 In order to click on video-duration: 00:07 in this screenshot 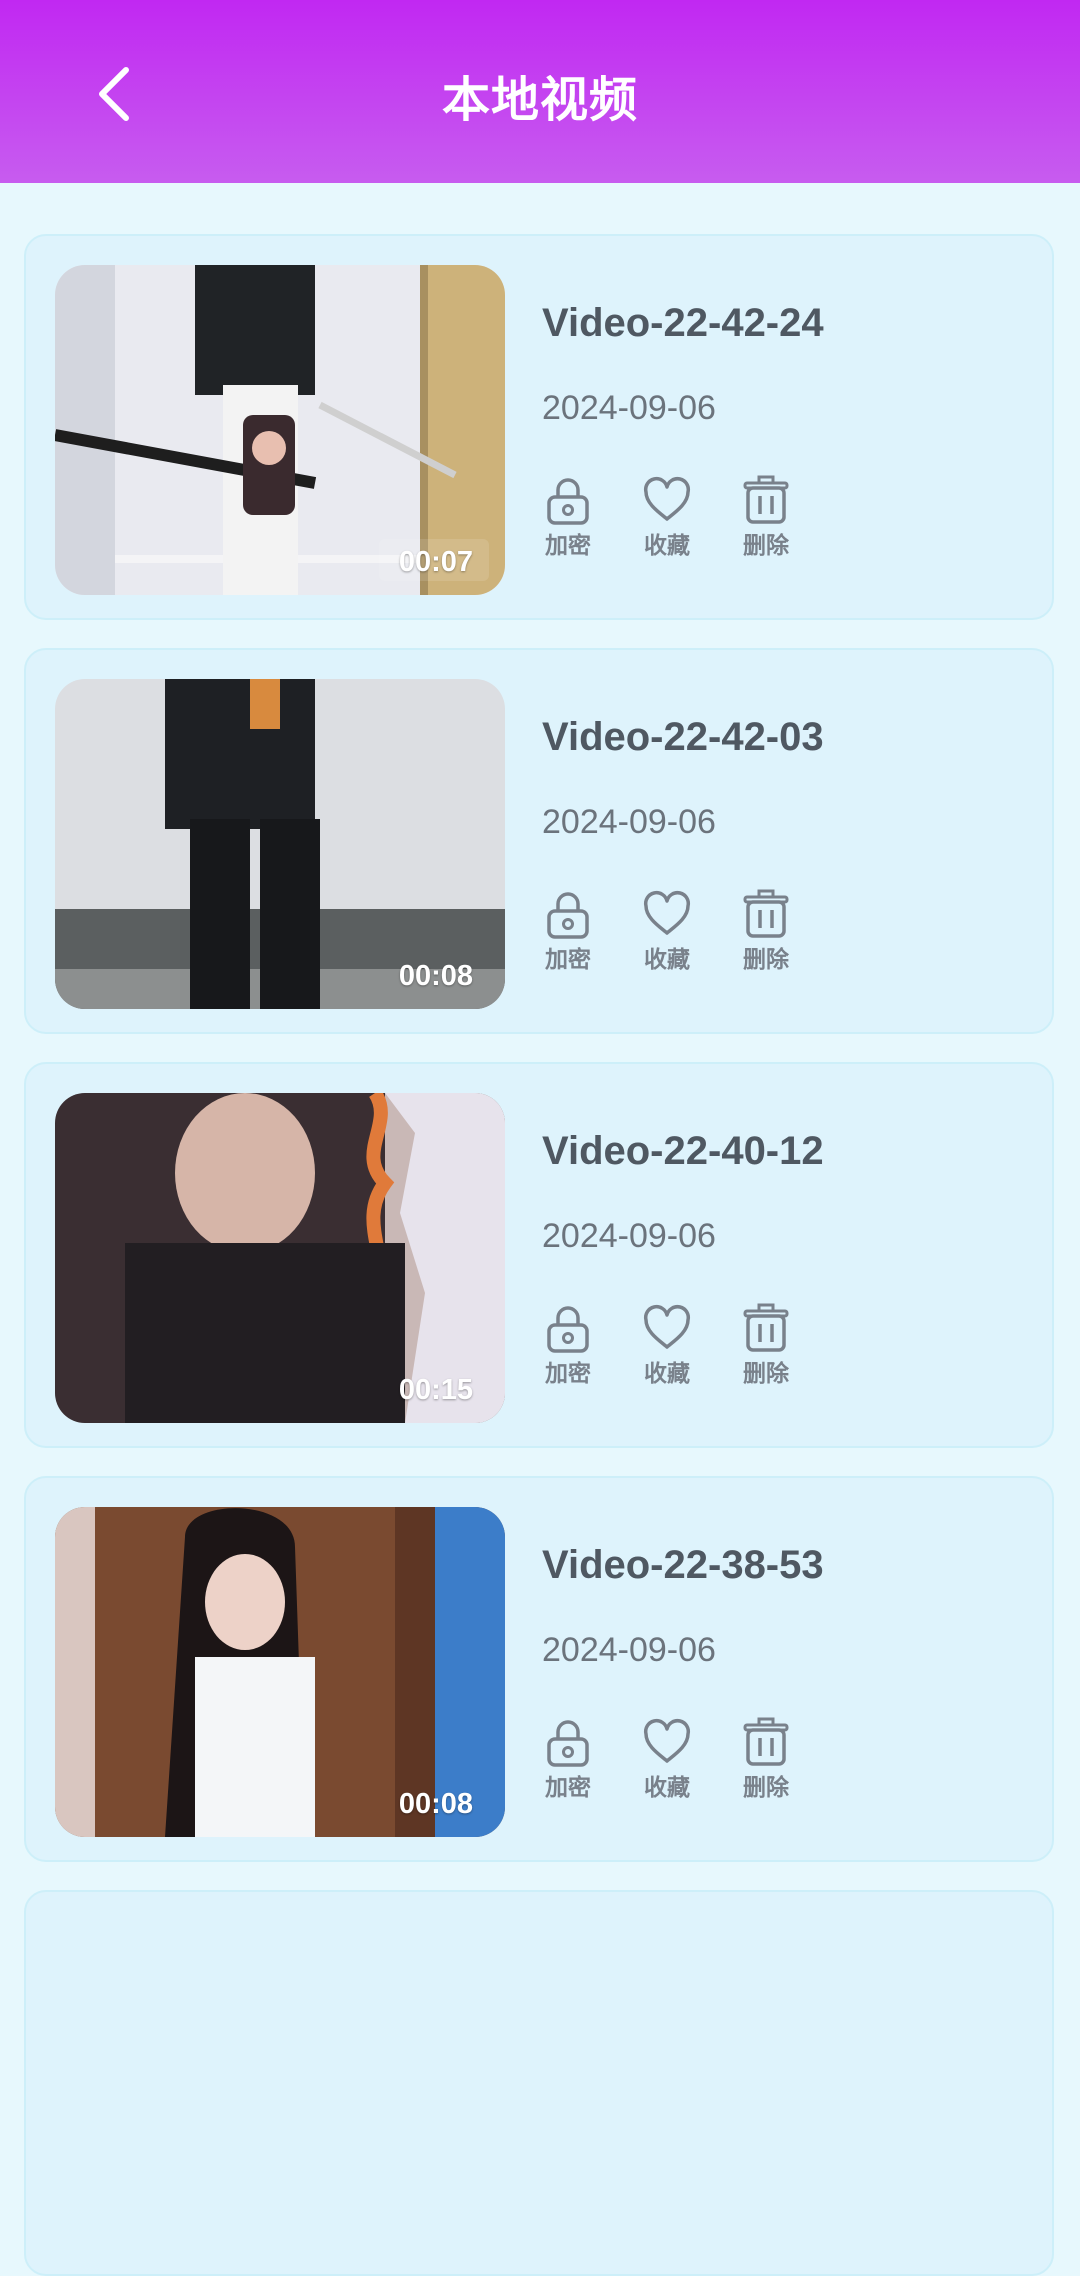, I will do `click(435, 562)`.